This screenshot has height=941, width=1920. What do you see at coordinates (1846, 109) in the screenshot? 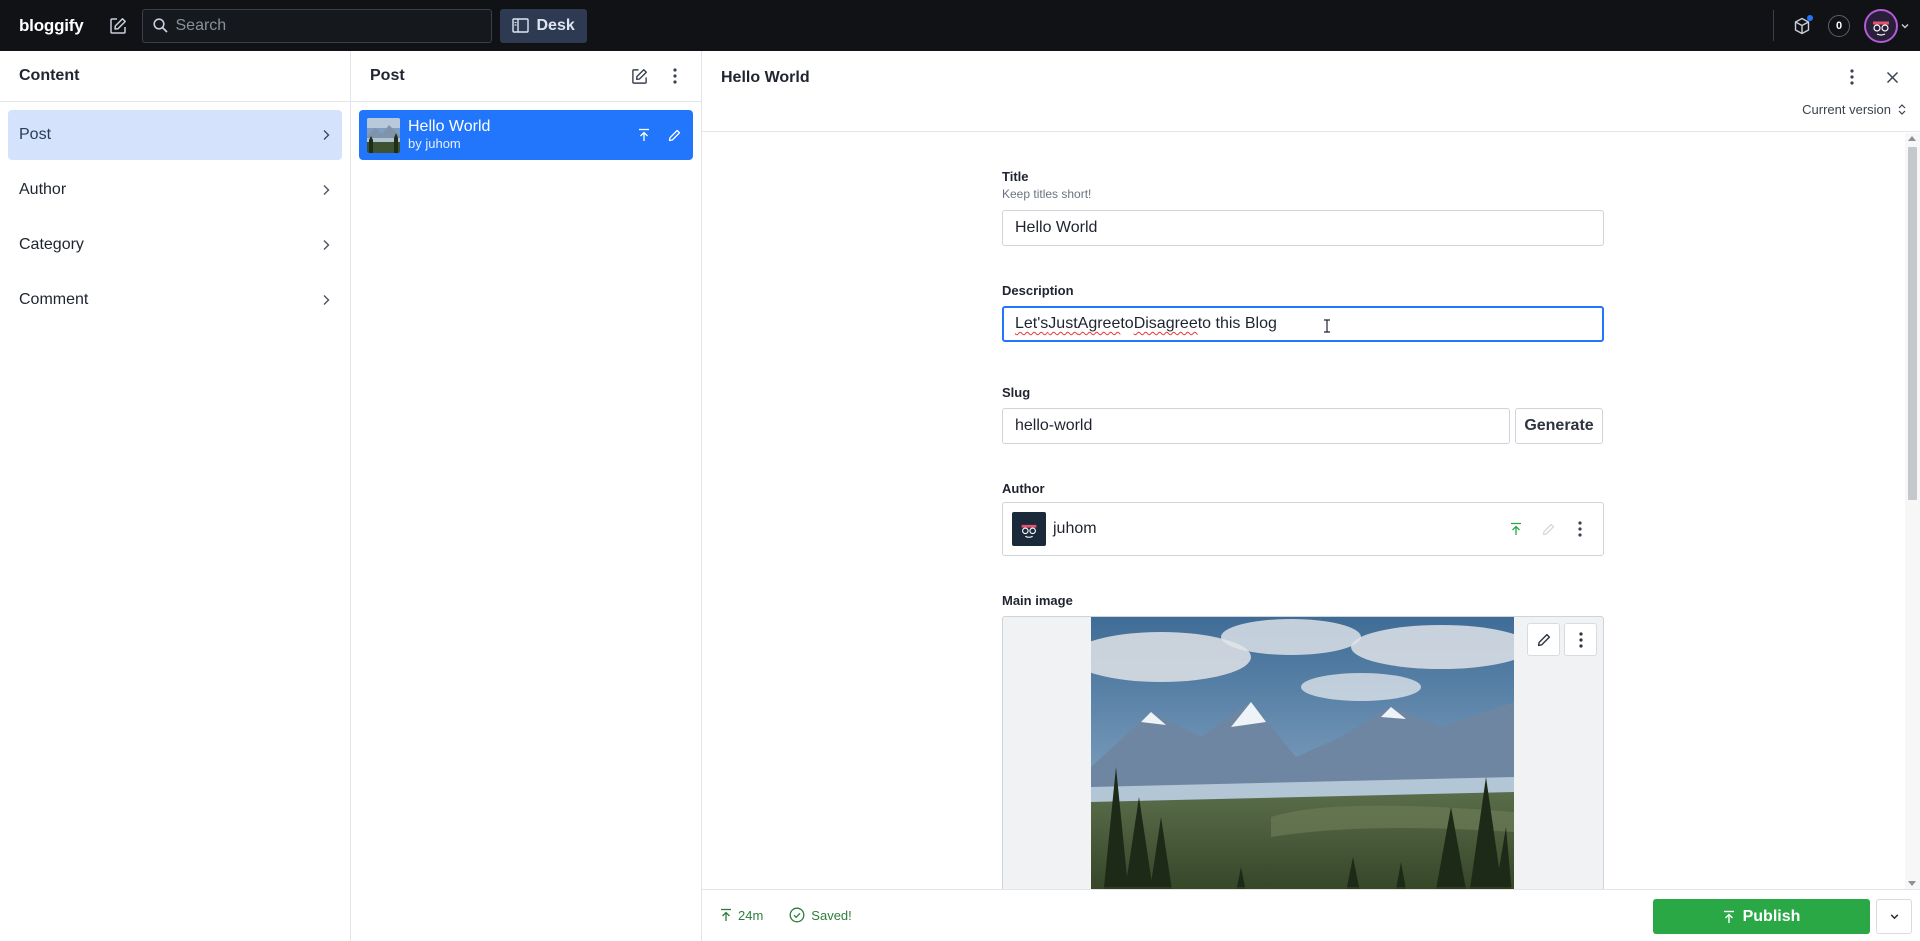
I see `version-label: Current version` at bounding box center [1846, 109].